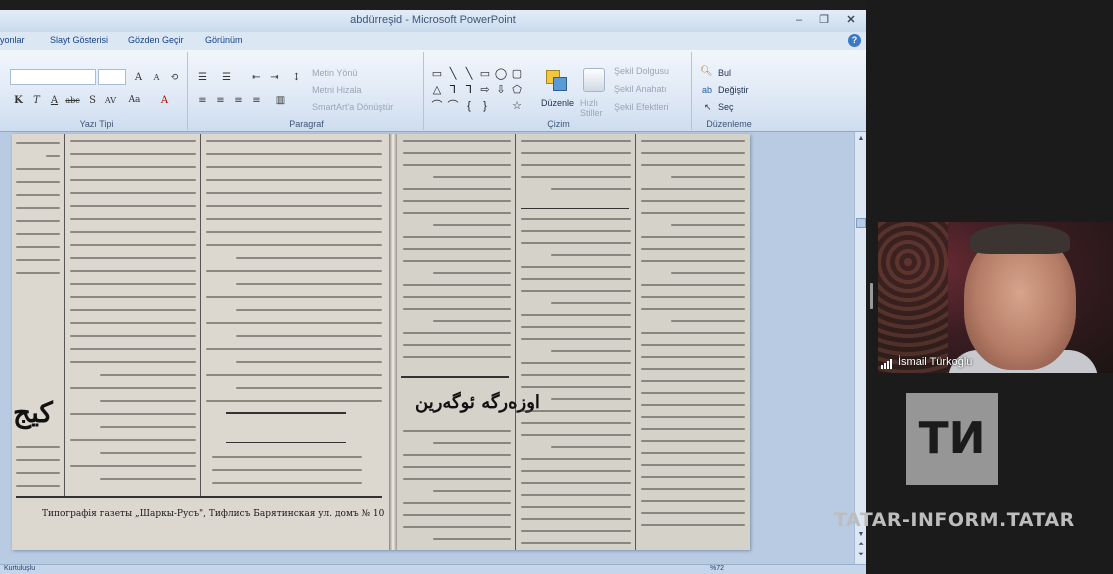  What do you see at coordinates (437, 106) in the screenshot?
I see `freeform-shape-icon: ⌒` at bounding box center [437, 106].